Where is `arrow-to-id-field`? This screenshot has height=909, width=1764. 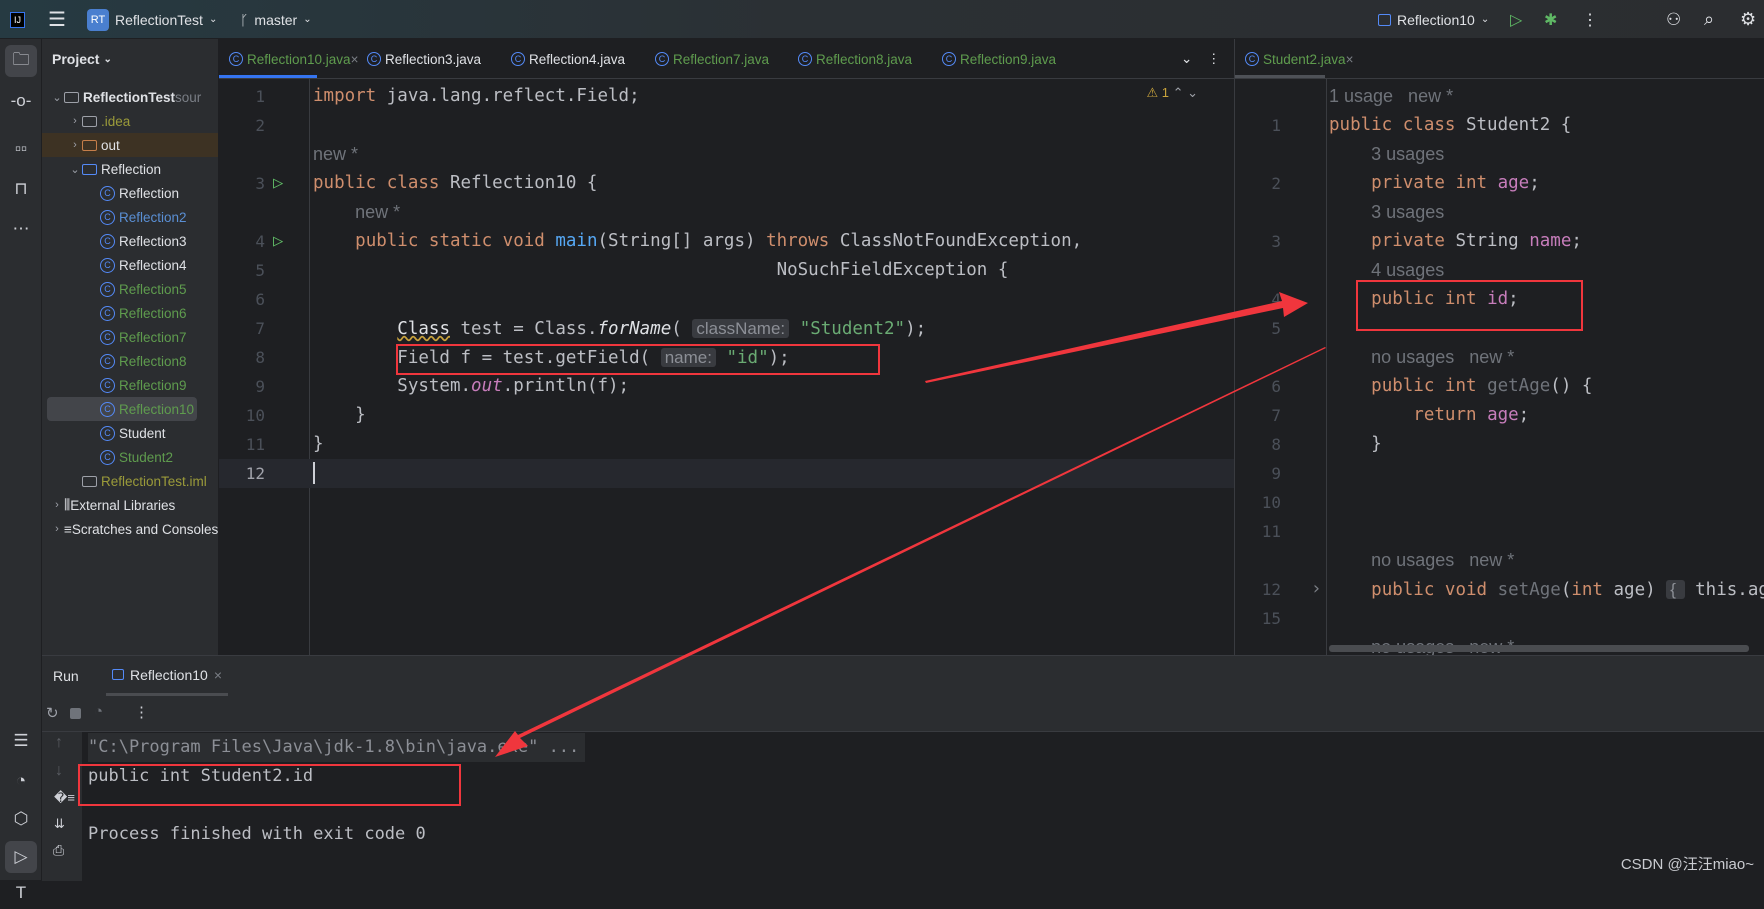
arrow-to-id-field is located at coordinates (1116, 337).